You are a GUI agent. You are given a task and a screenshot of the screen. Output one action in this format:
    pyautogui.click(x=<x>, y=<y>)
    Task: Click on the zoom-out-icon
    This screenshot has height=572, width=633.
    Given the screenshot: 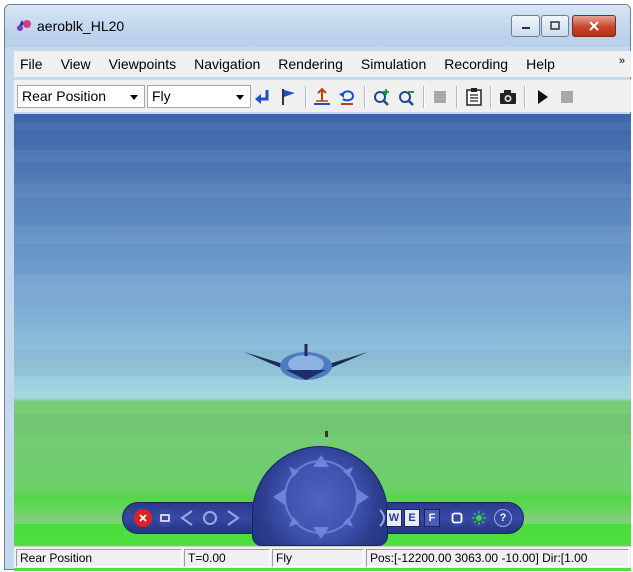 What is the action you would take?
    pyautogui.click(x=406, y=98)
    